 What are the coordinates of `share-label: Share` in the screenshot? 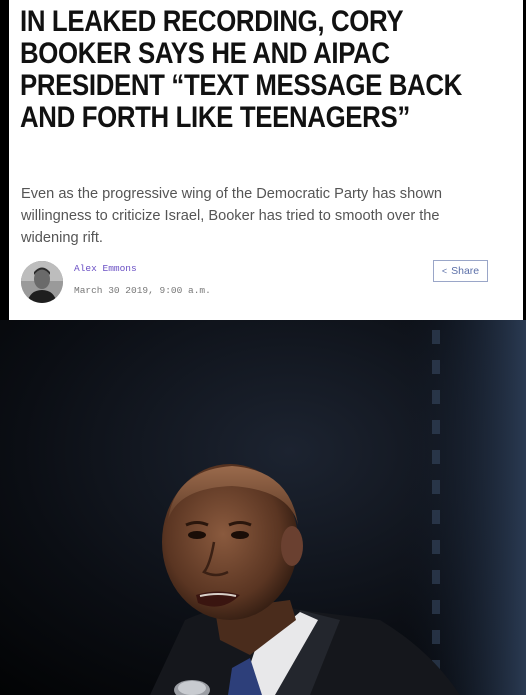 It's located at (465, 271).